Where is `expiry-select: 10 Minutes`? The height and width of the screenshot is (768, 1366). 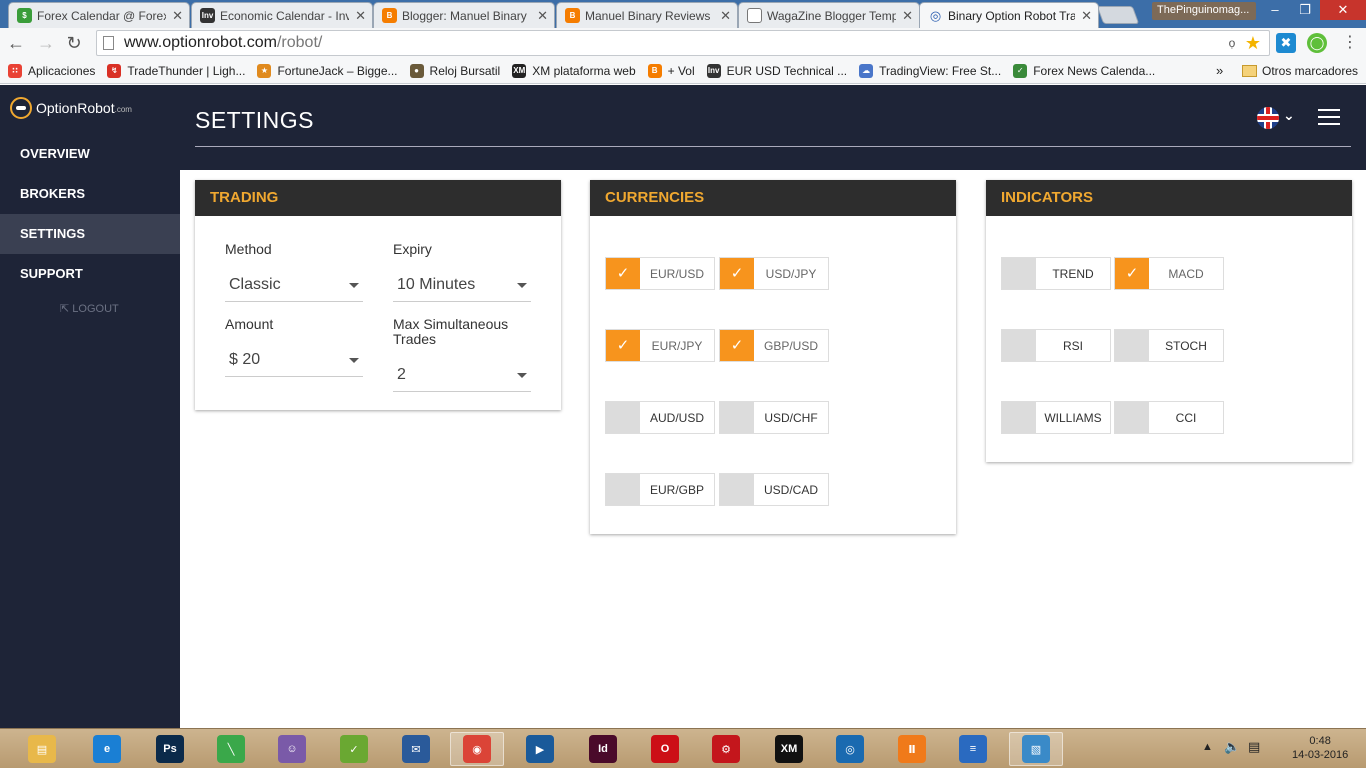
expiry-select: 10 Minutes is located at coordinates (462, 285).